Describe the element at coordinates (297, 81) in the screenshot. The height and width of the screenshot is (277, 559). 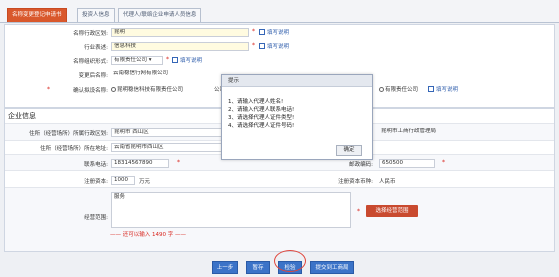
I see `dialog-title: 提示` at that location.